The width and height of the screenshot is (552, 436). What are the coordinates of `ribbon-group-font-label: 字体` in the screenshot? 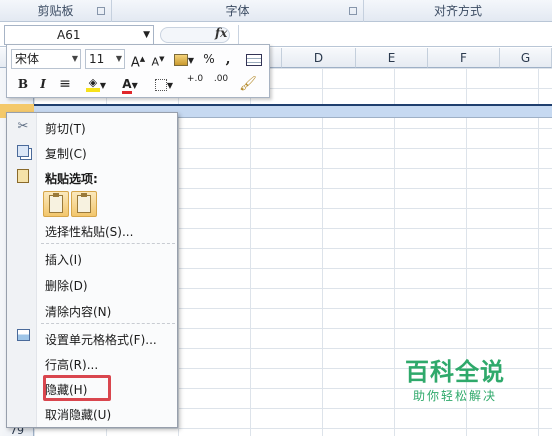 It's located at (237, 11).